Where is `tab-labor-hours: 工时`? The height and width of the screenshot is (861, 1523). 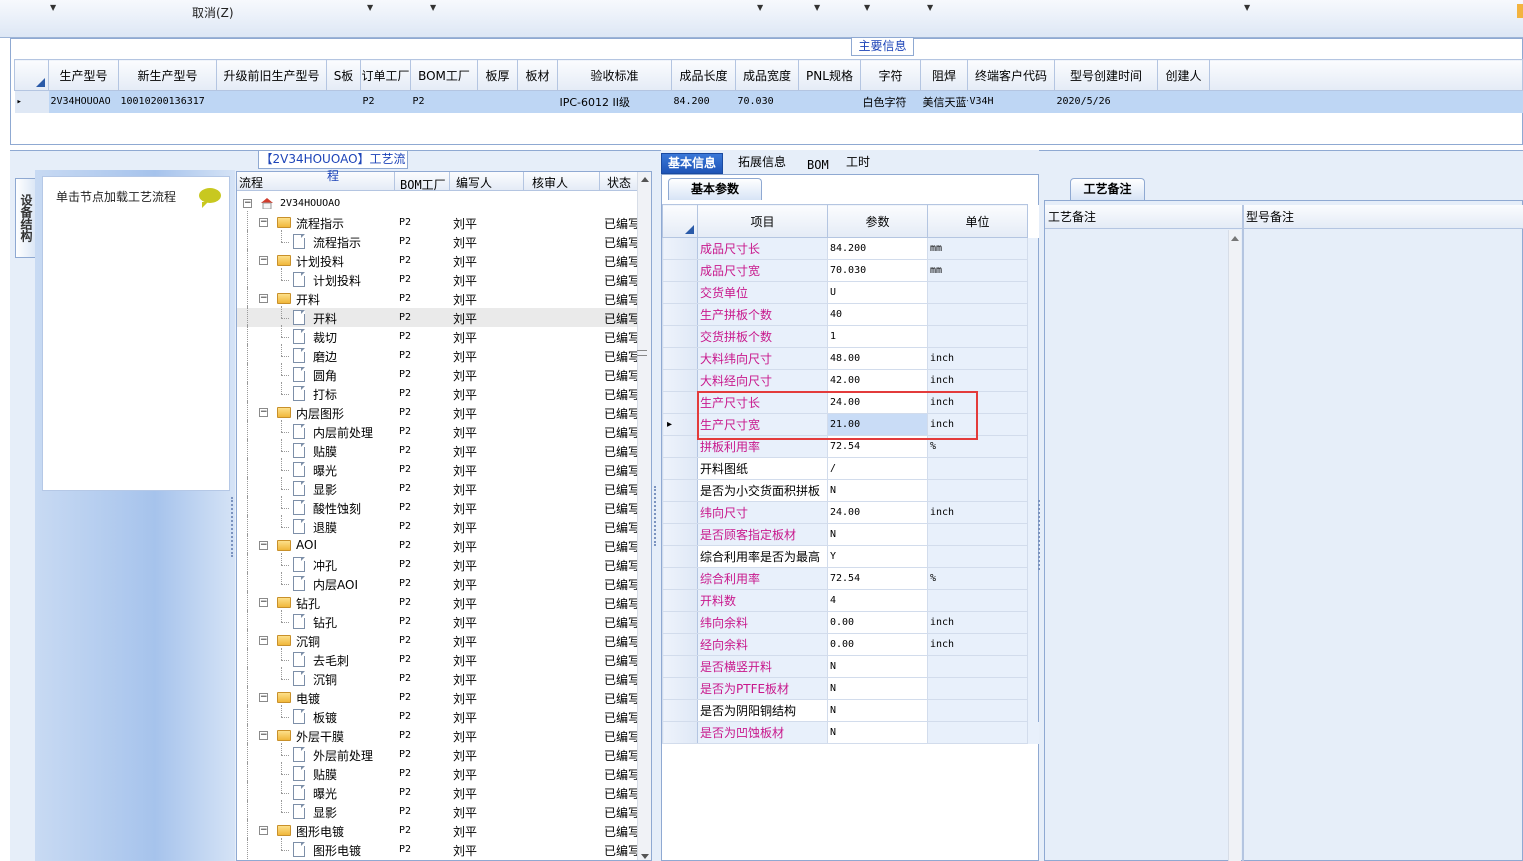 tab-labor-hours: 工时 is located at coordinates (858, 163).